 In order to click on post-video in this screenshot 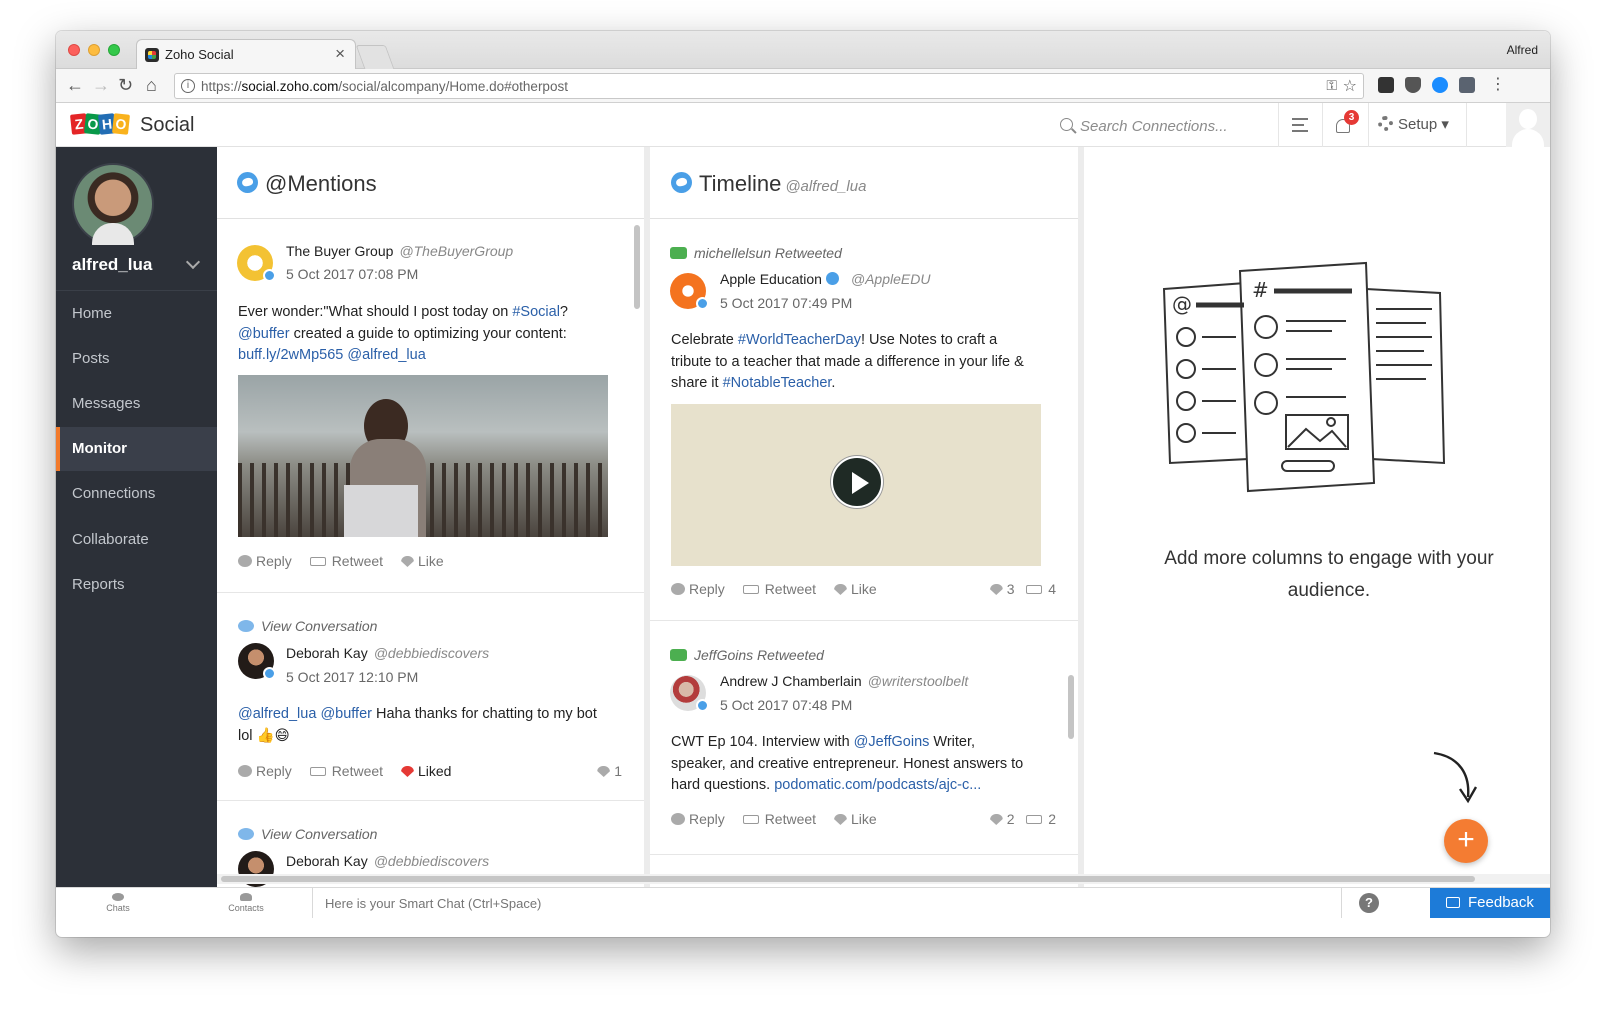, I will do `click(856, 485)`.